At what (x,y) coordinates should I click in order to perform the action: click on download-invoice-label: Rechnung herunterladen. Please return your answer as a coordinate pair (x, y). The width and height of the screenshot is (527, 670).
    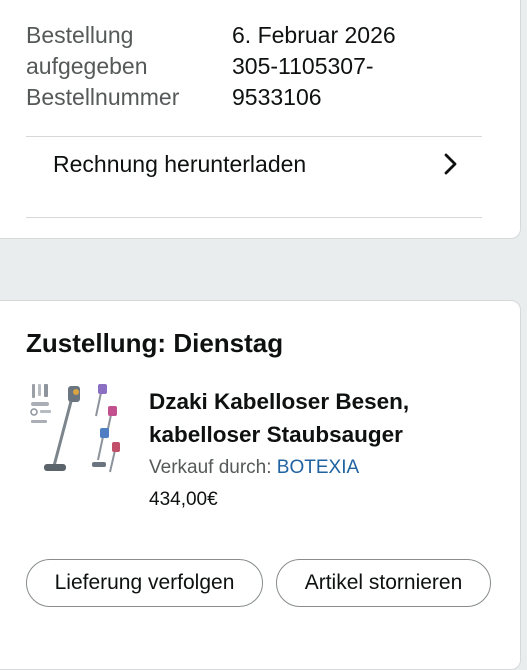
    Looking at the image, I should click on (180, 164).